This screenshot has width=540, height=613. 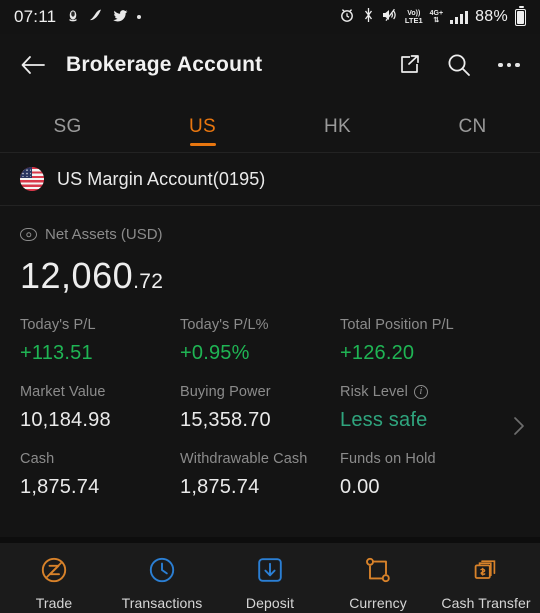 I want to click on music-icon, so click(x=96, y=17).